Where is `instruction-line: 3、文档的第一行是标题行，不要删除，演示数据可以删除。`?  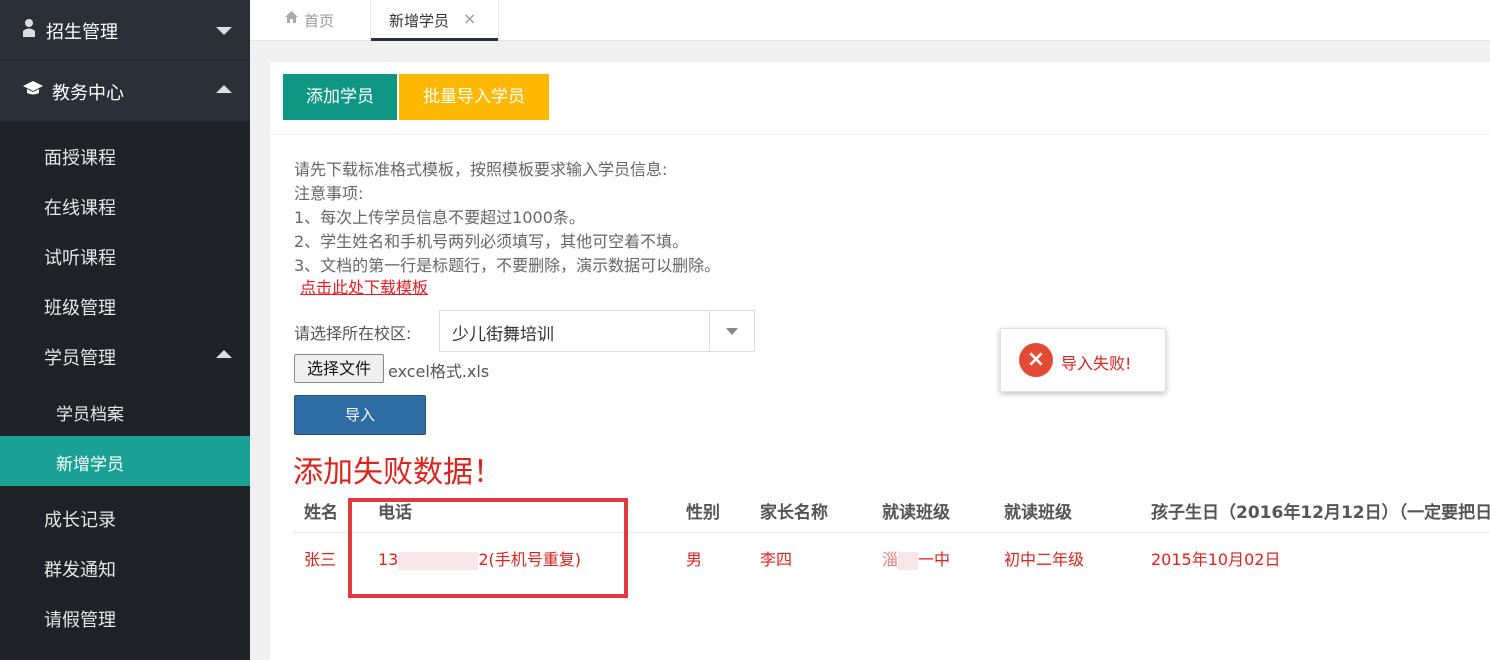 instruction-line: 3、文档的第一行是标题行，不要删除，演示数据可以删除。 is located at coordinates (507, 265).